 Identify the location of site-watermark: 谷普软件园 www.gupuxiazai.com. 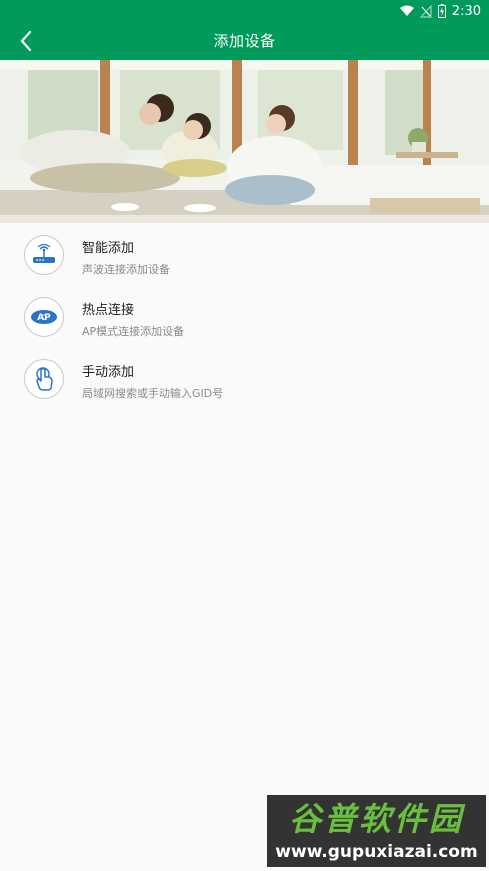
(376, 831).